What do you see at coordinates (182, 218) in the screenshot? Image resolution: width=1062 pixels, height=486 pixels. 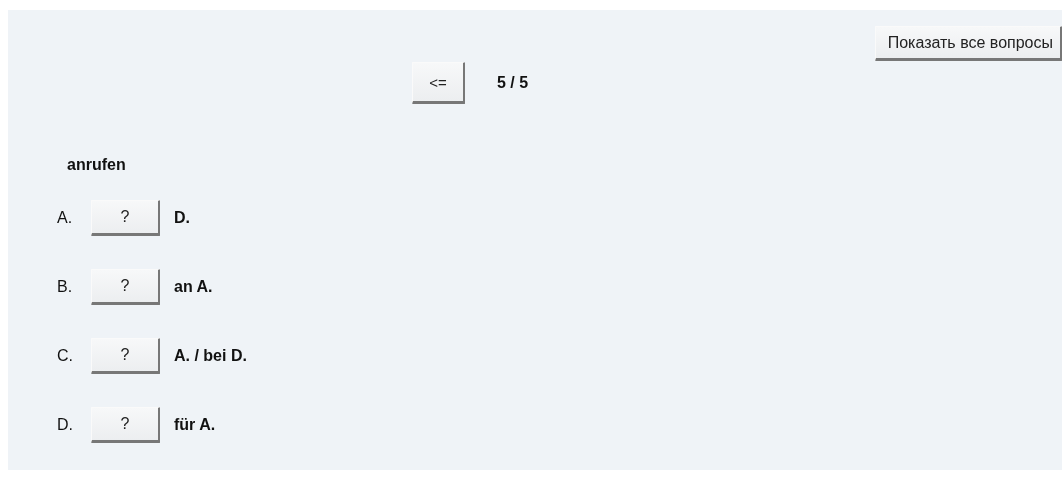 I see `option-text: D.` at bounding box center [182, 218].